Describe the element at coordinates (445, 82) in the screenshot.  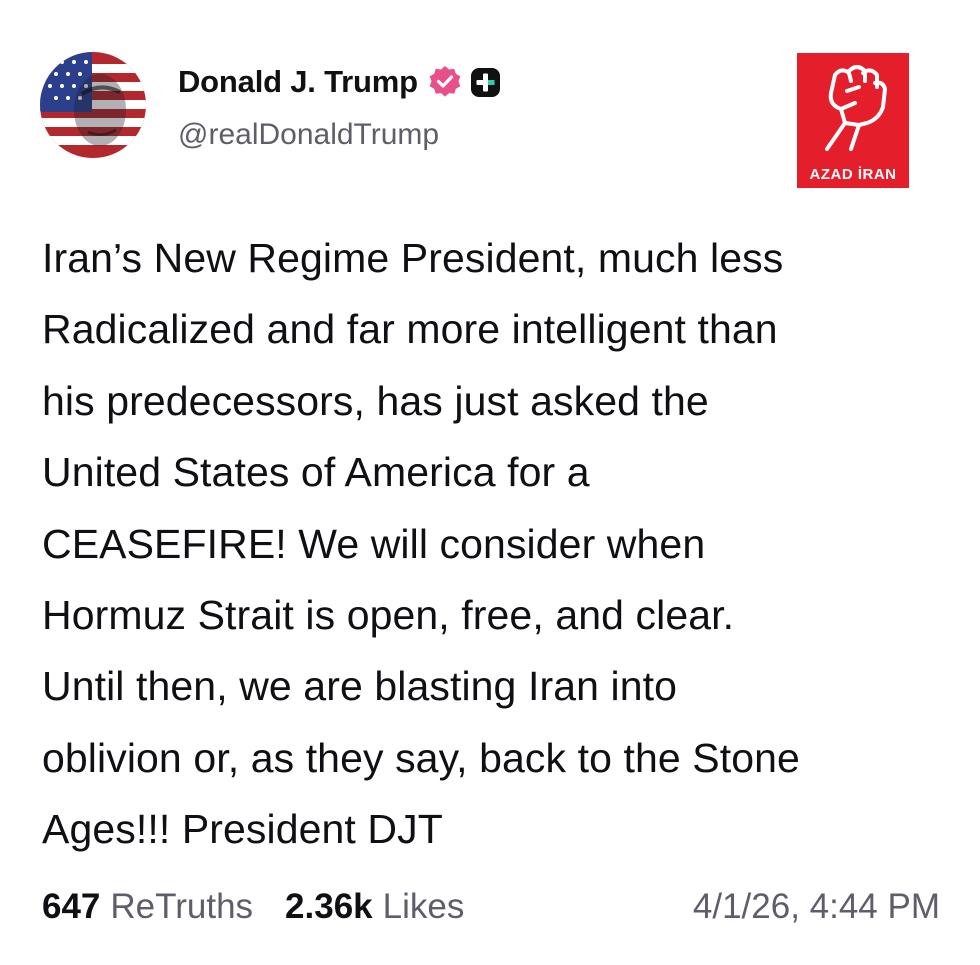
I see `verified-badge-icon` at that location.